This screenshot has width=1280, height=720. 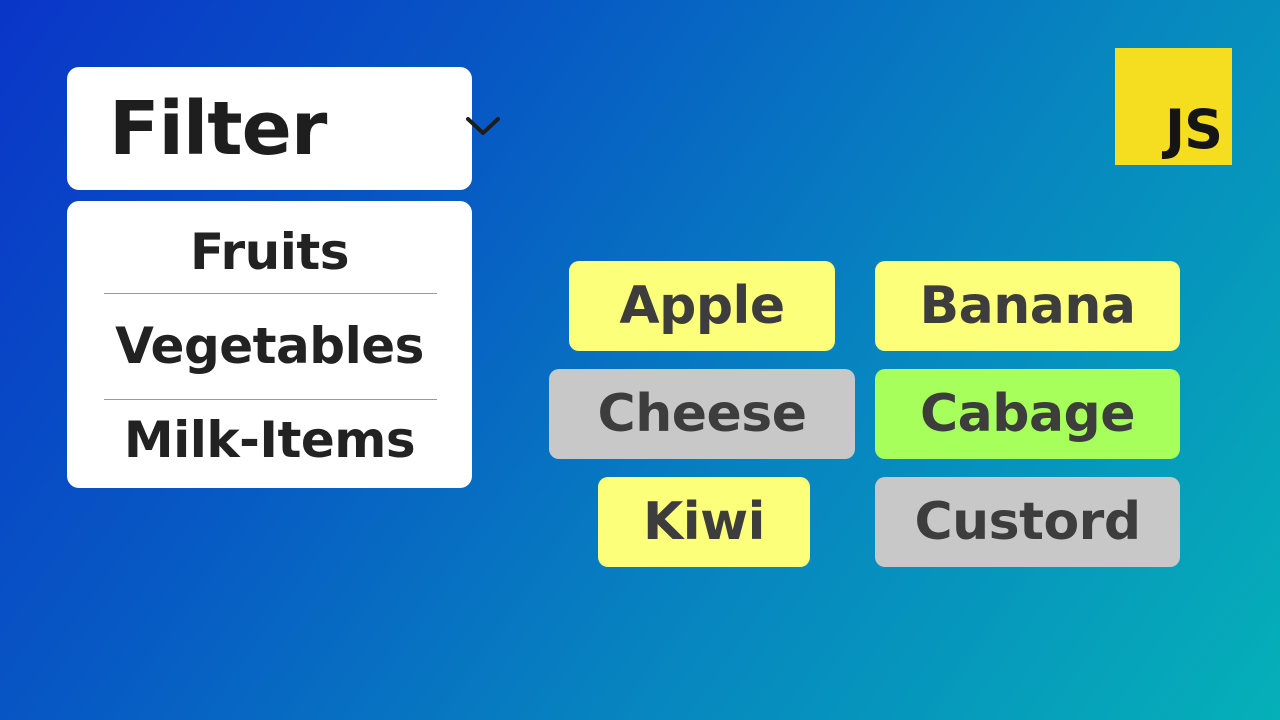 What do you see at coordinates (270, 293) in the screenshot?
I see `divider` at bounding box center [270, 293].